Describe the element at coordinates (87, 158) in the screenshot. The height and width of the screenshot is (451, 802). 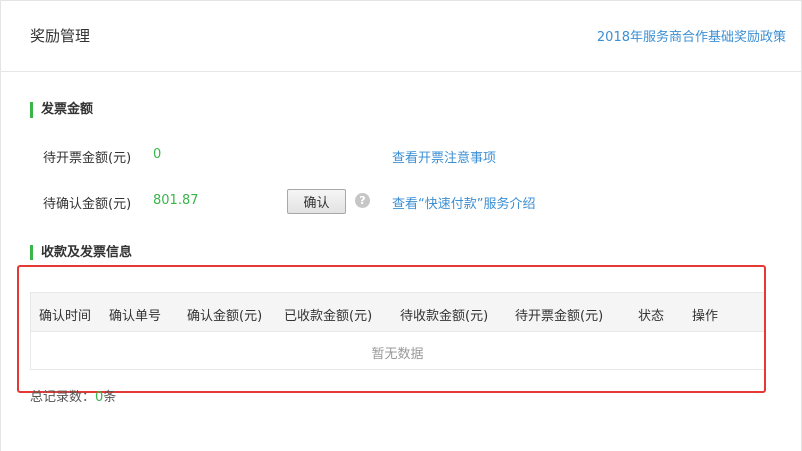
I see `pending-invoice-label: 待开票金额(元)` at that location.